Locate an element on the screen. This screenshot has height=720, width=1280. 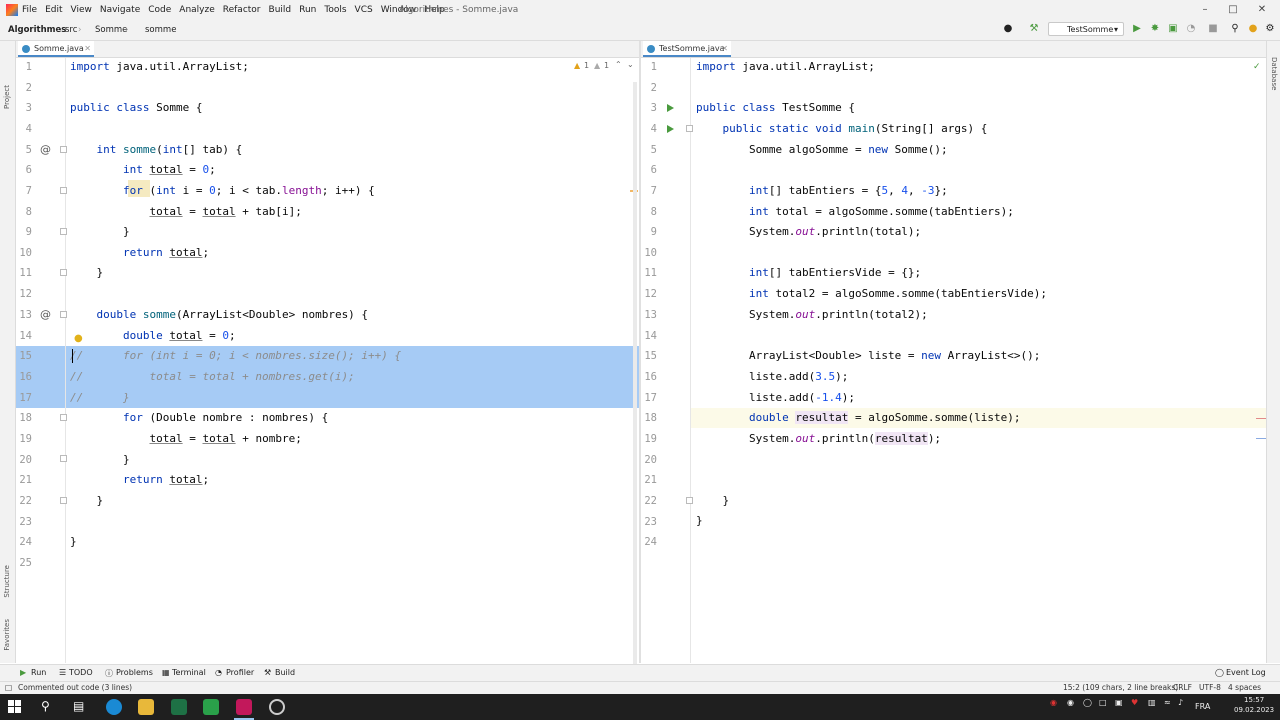
caret-position: 15:2 (109 chars, 2 line breaks) is located at coordinates (1120, 687).